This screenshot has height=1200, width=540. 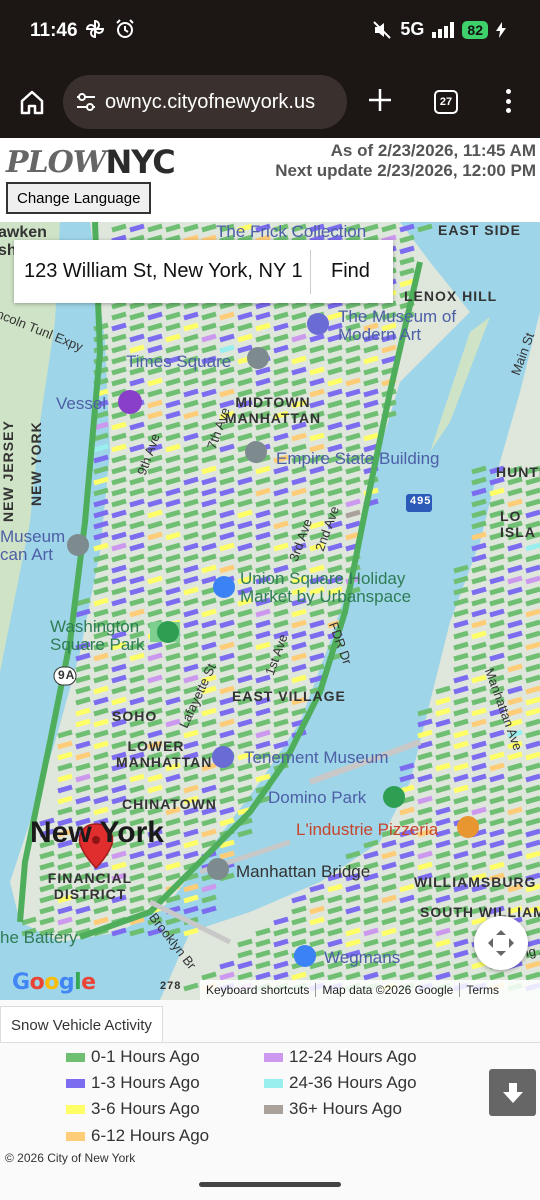 What do you see at coordinates (303, 872) in the screenshot?
I see `map-label-manhattan-bridge: Manhattan Bridge` at bounding box center [303, 872].